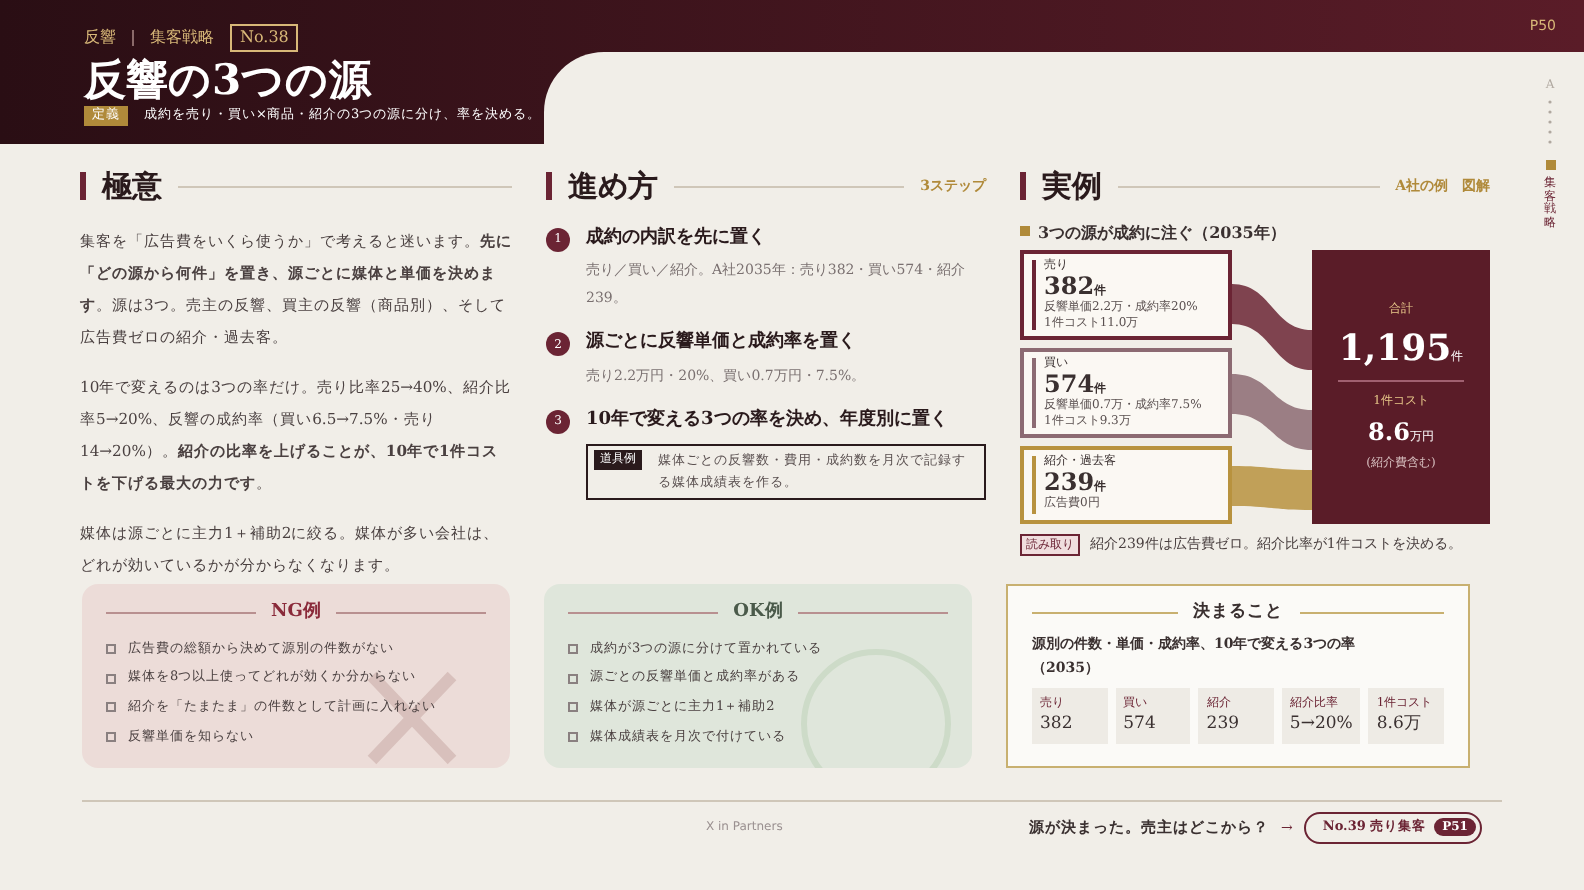  I want to click on page-title: 反響の3つの源, so click(229, 79).